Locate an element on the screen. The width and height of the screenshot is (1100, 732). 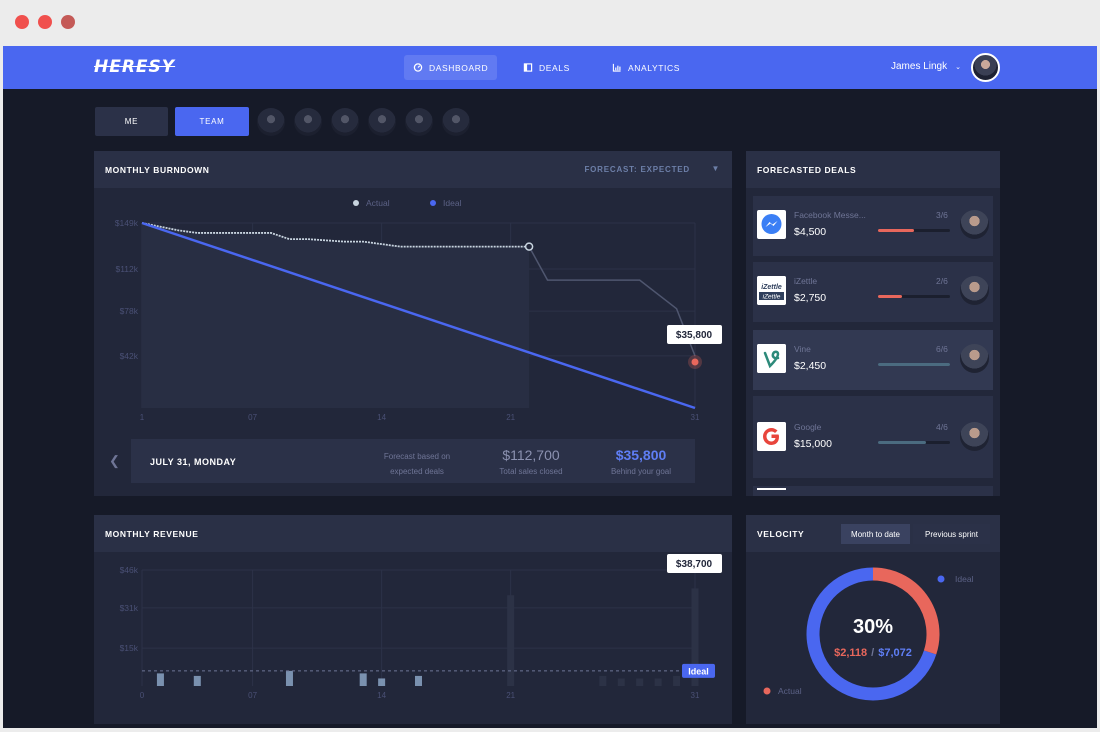
deal-value: $2,750 is located at coordinates (810, 298).